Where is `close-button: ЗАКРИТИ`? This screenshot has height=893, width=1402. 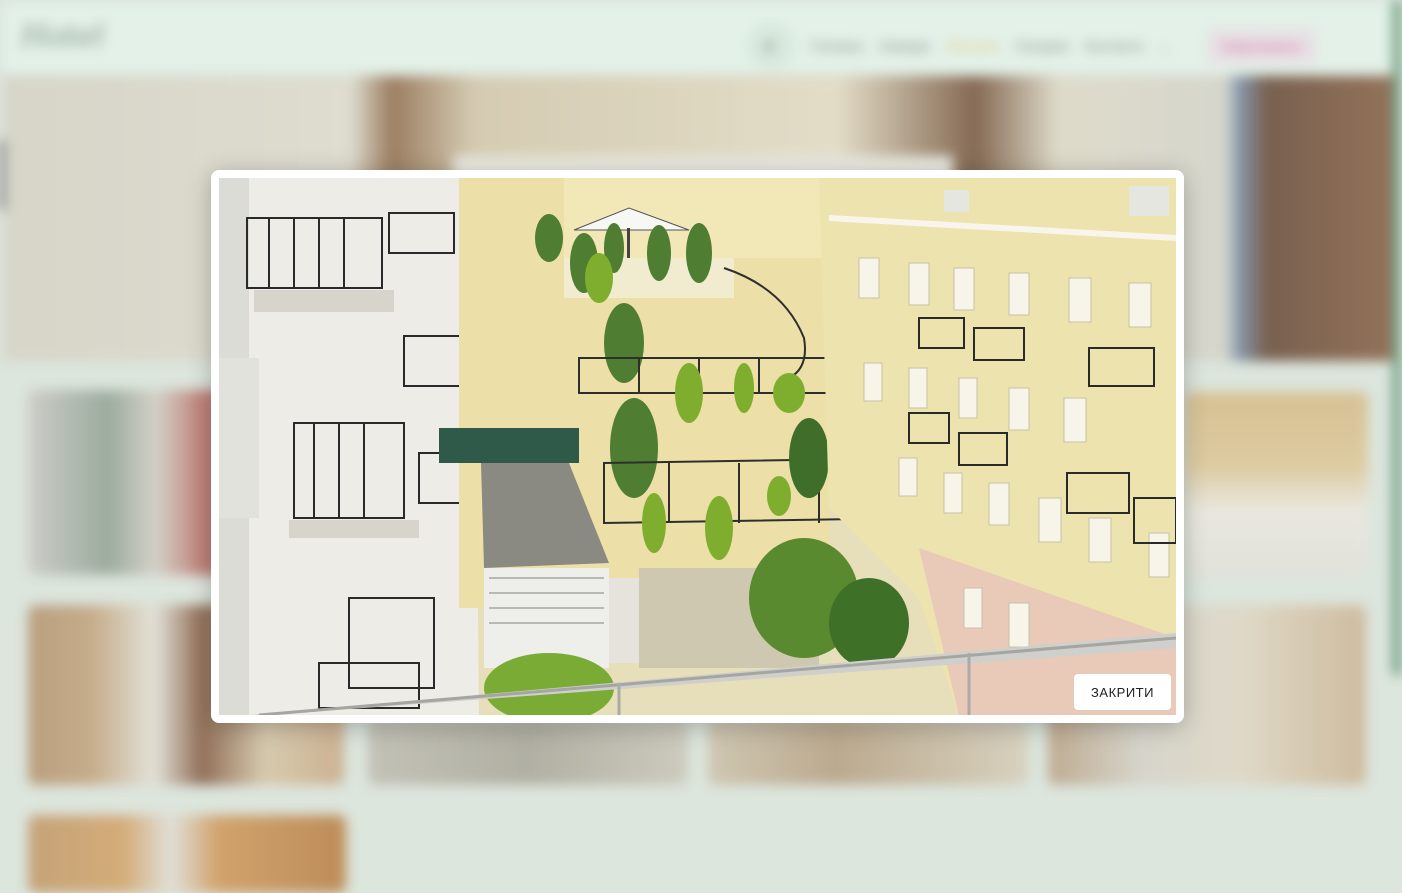 close-button: ЗАКРИТИ is located at coordinates (1122, 692).